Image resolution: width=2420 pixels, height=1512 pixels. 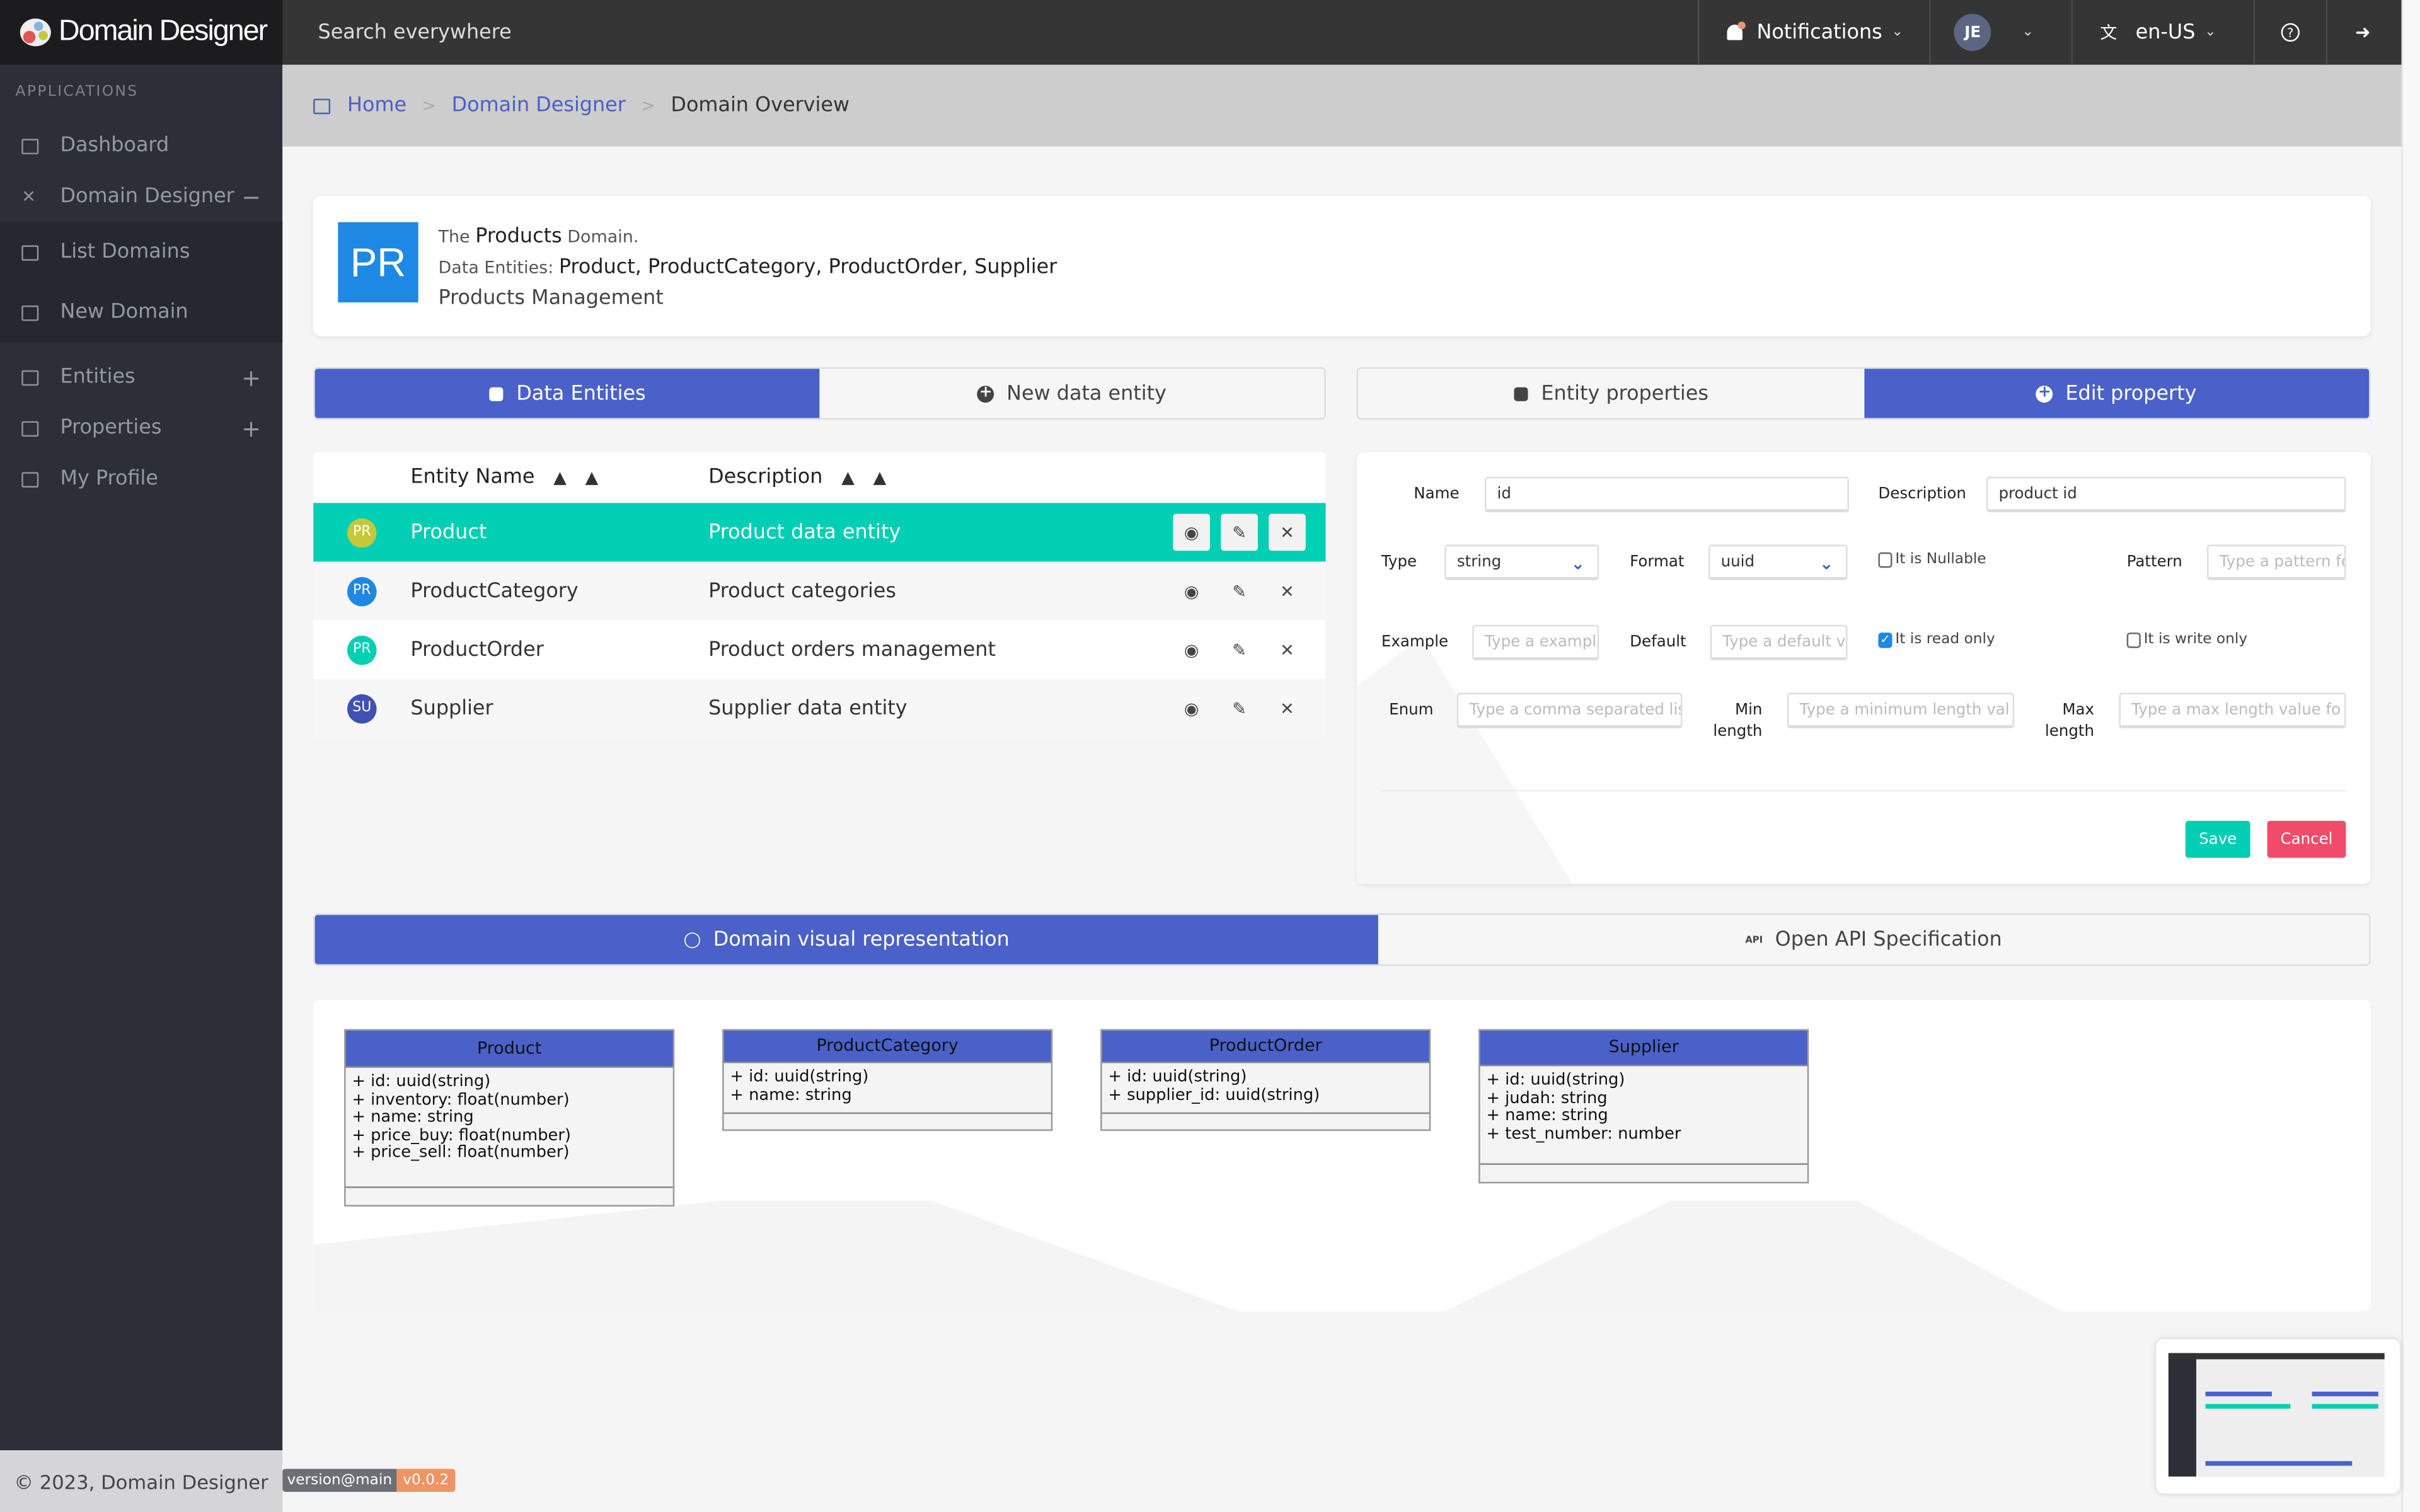 I want to click on collapse-icon: −, so click(x=251, y=196).